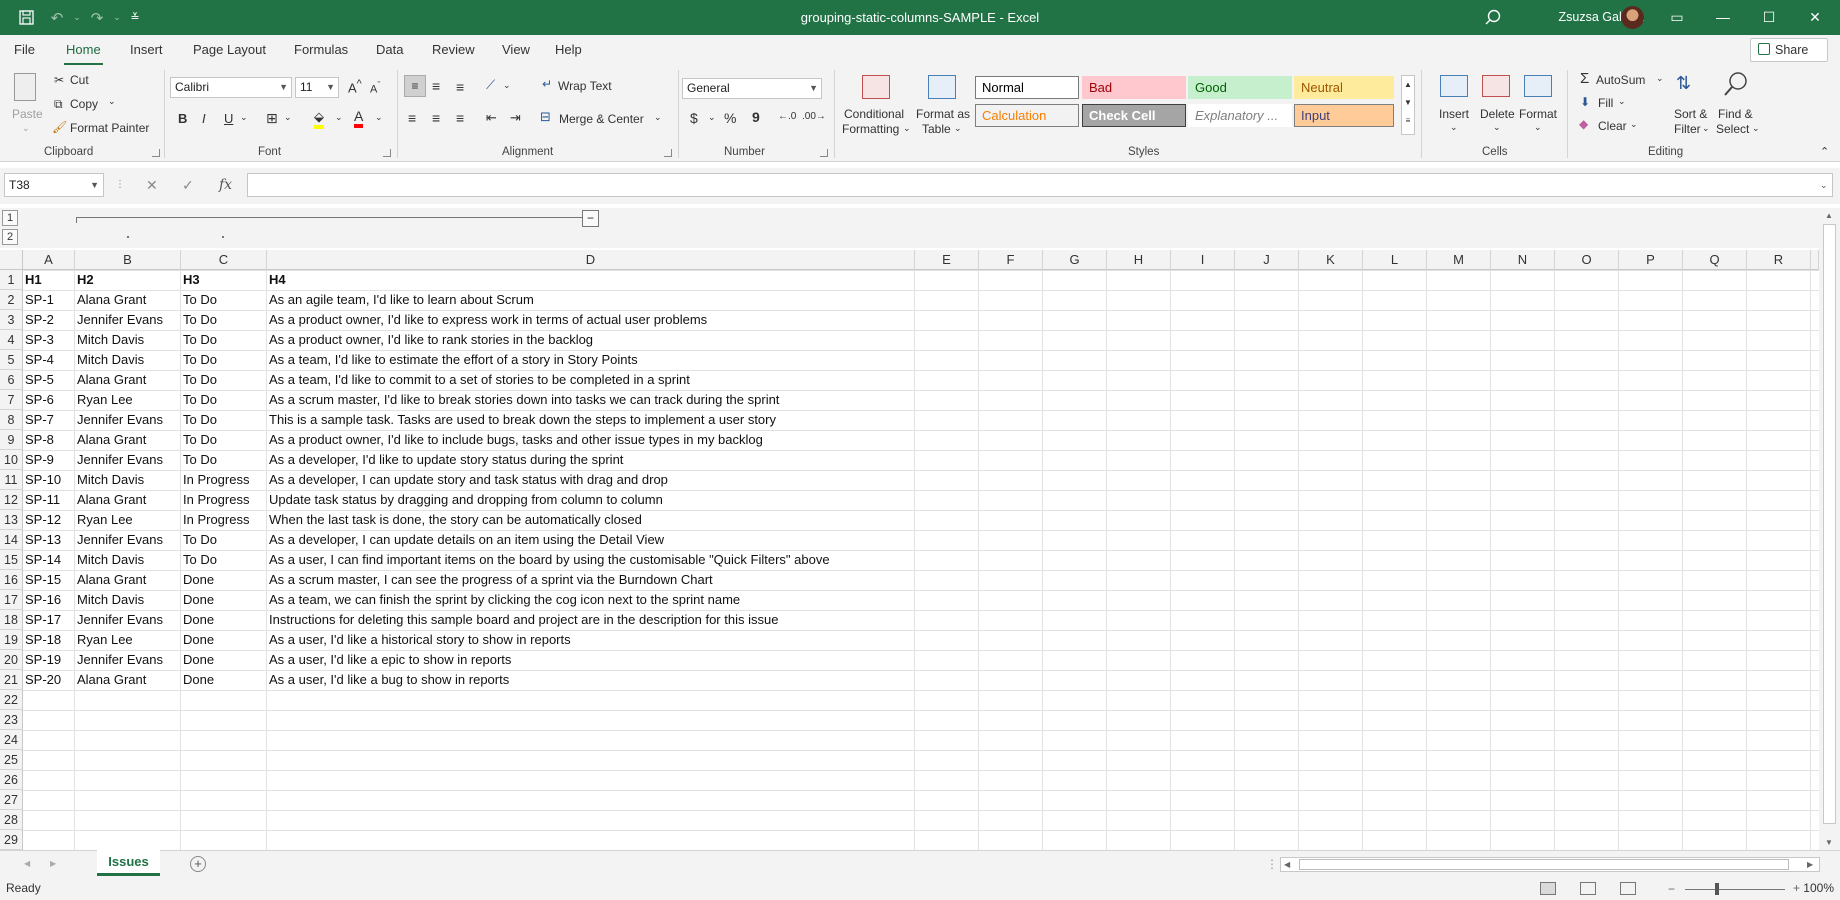 The image size is (1840, 900). Describe the element at coordinates (1493, 17) in the screenshot. I see `search-icon` at that location.